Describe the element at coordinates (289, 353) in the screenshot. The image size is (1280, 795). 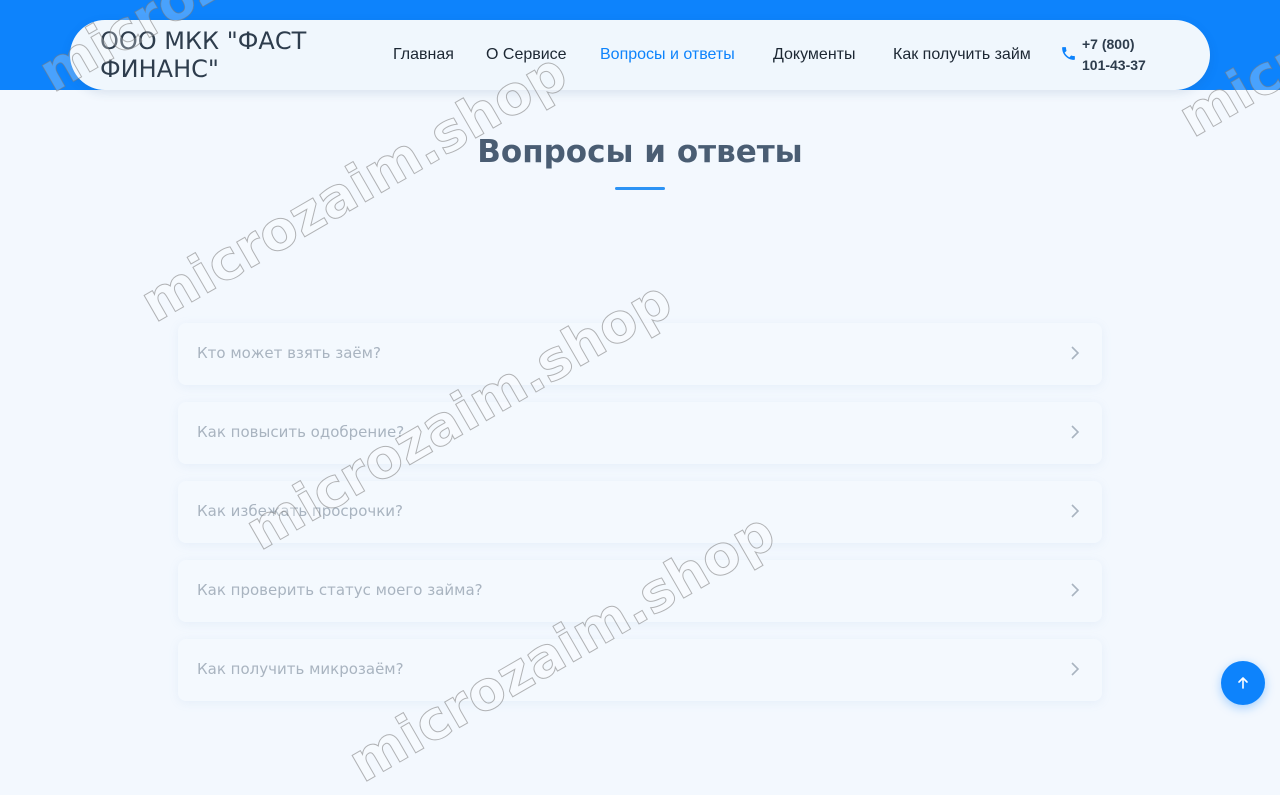
I see `faq-question: Кто может взять заём?` at that location.